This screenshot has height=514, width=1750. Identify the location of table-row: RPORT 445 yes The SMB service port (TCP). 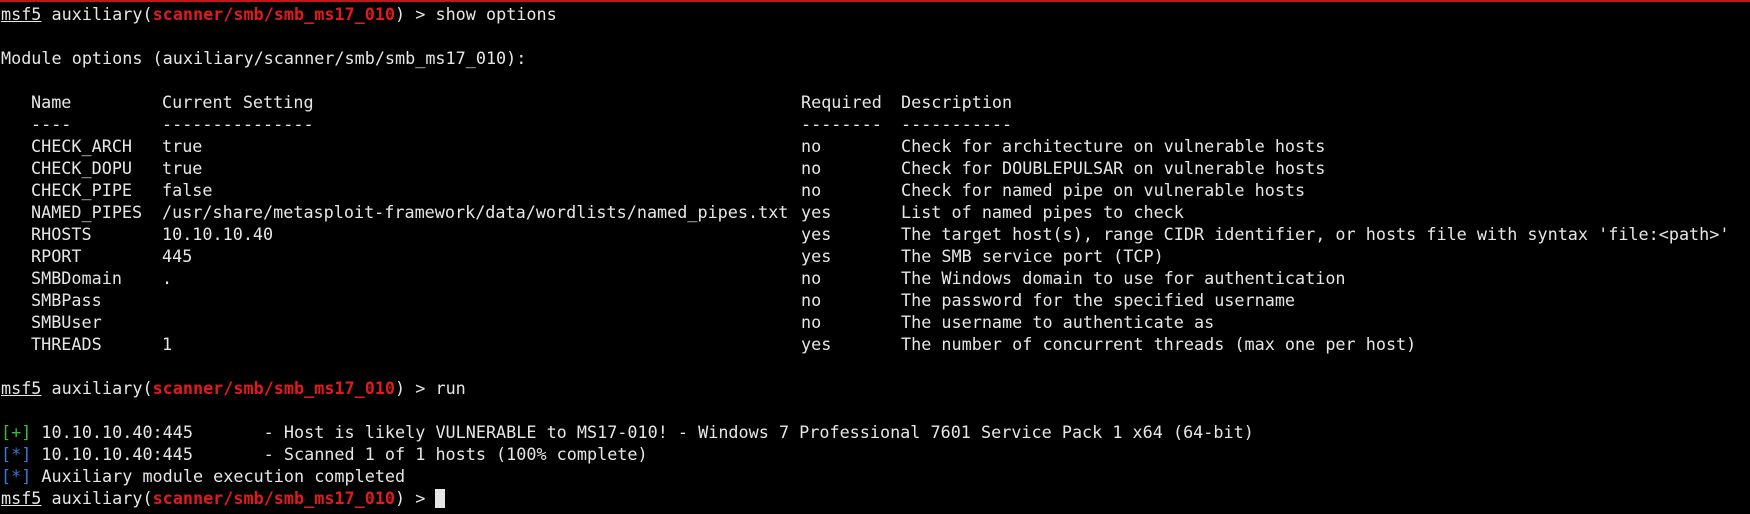
(875, 256).